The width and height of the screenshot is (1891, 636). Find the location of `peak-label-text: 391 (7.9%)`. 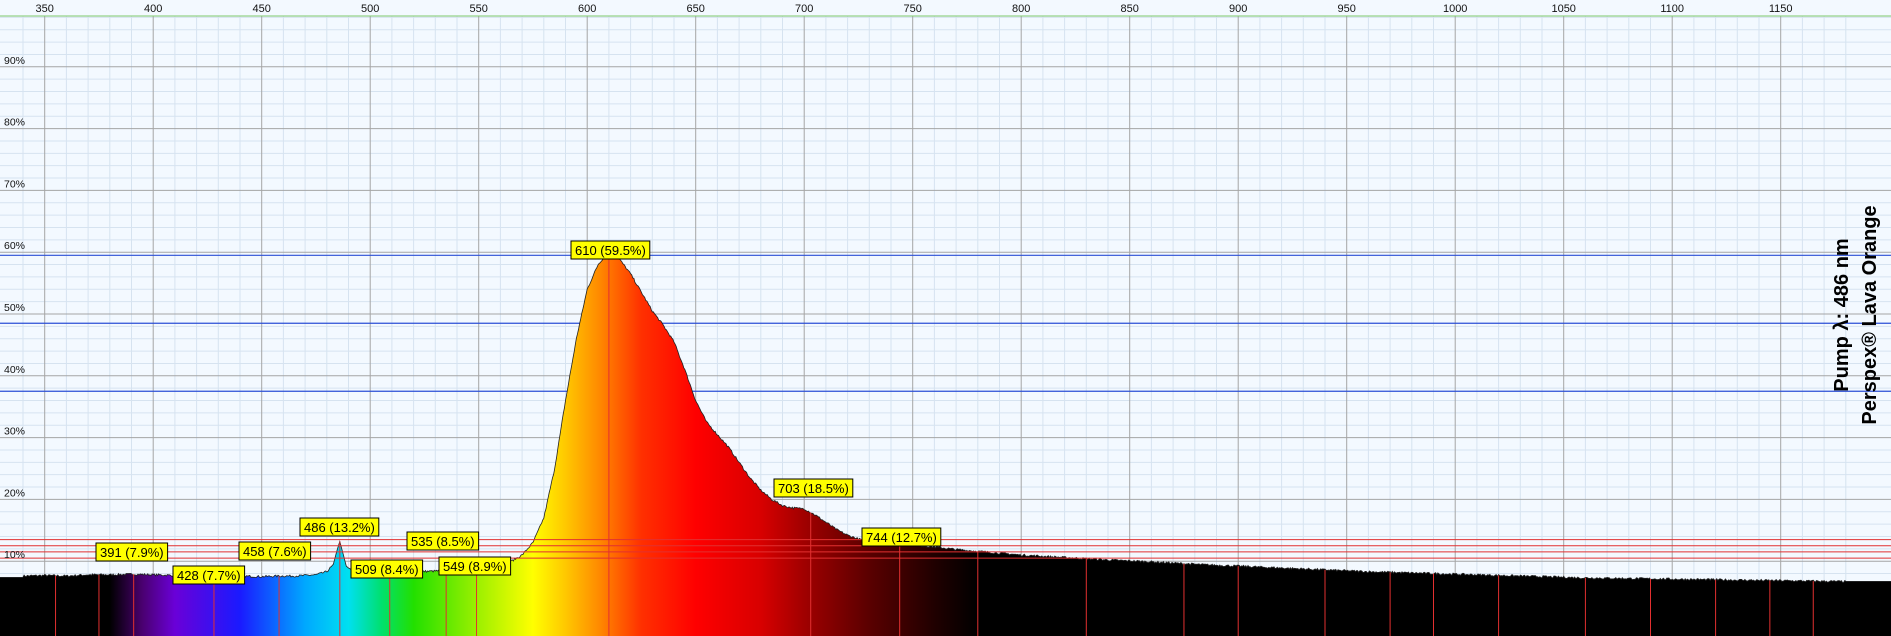

peak-label-text: 391 (7.9%) is located at coordinates (132, 552).